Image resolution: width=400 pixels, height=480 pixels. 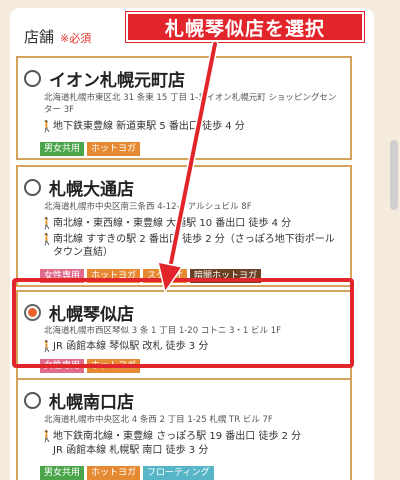 I want to click on tag-dark-hot-yoga: 暗闇ホットヨガ, so click(x=226, y=276).